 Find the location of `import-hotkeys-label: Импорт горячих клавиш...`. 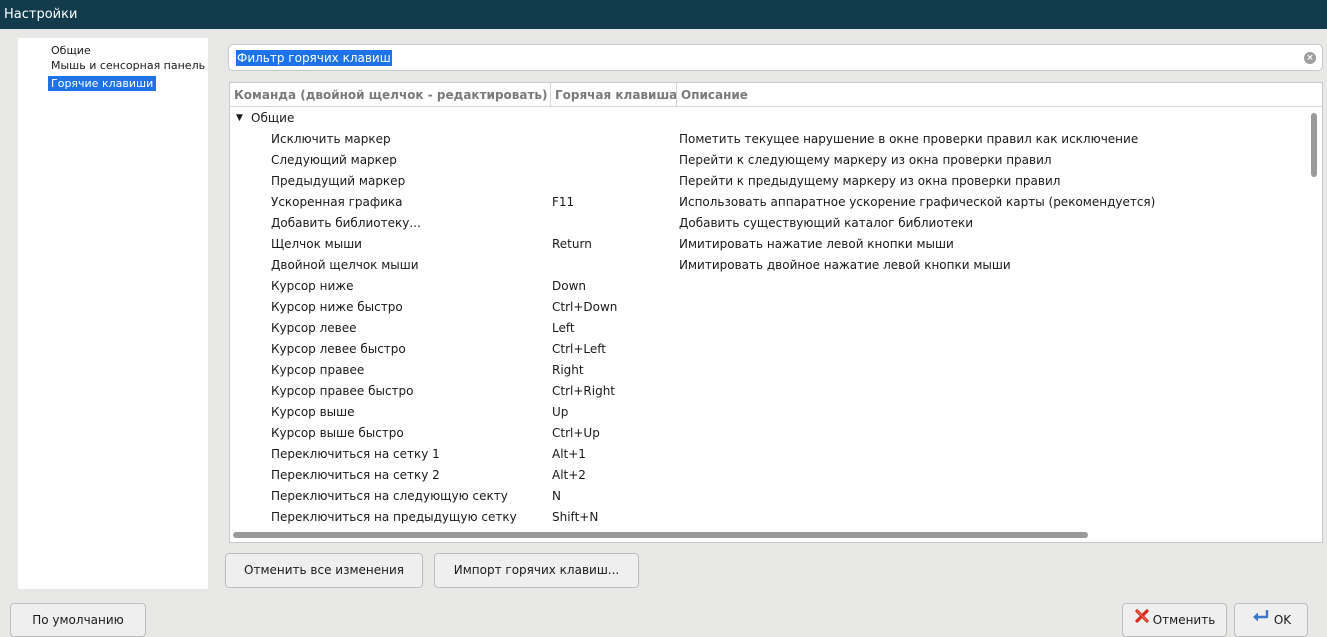

import-hotkeys-label: Импорт горячих клавиш... is located at coordinates (536, 570).